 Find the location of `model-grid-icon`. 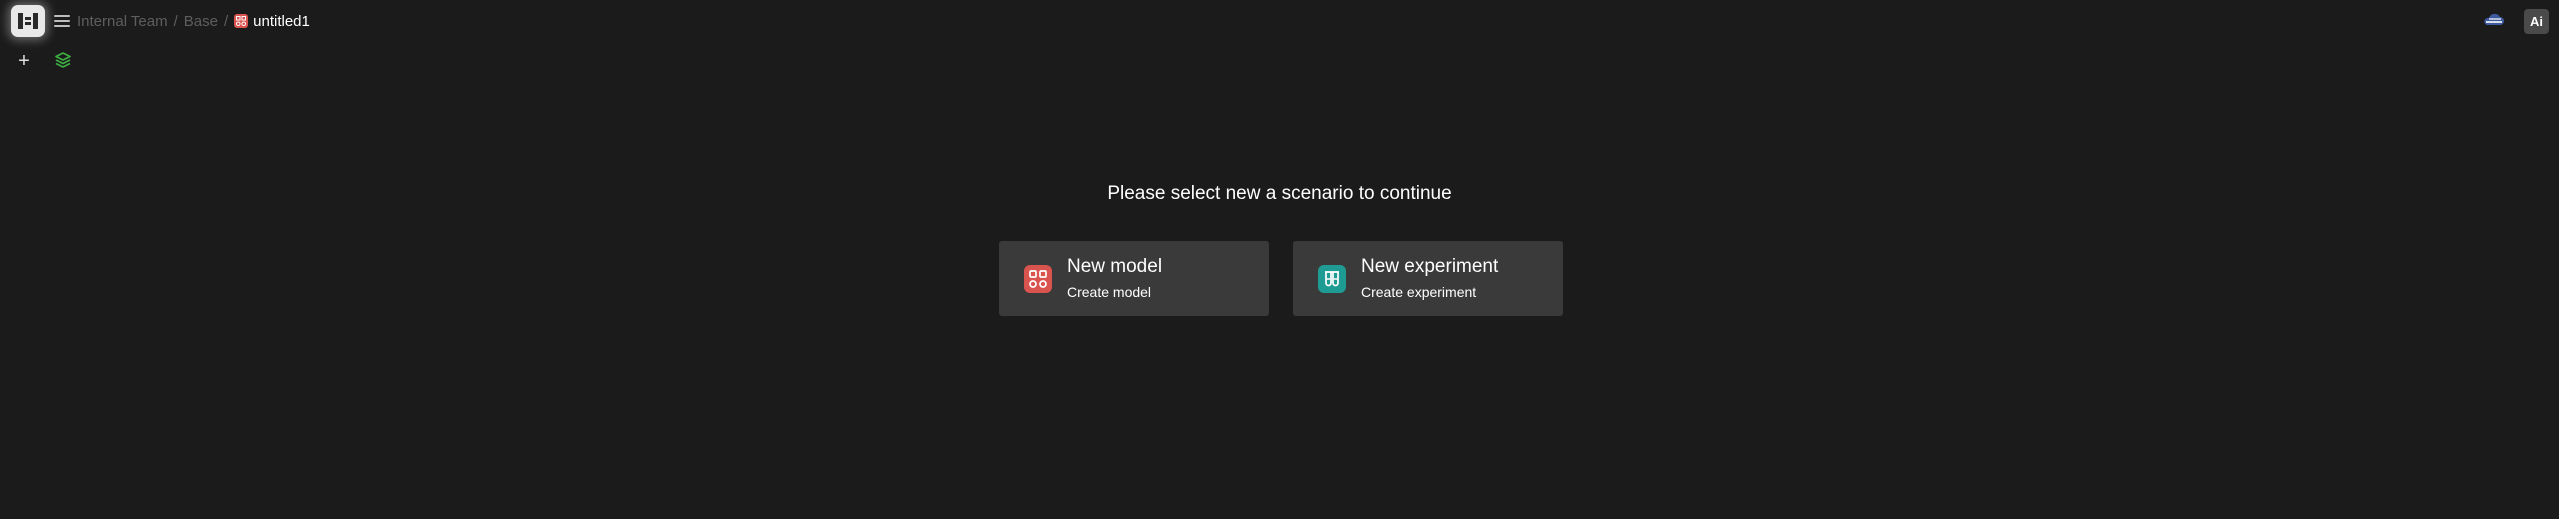

model-grid-icon is located at coordinates (1038, 279).